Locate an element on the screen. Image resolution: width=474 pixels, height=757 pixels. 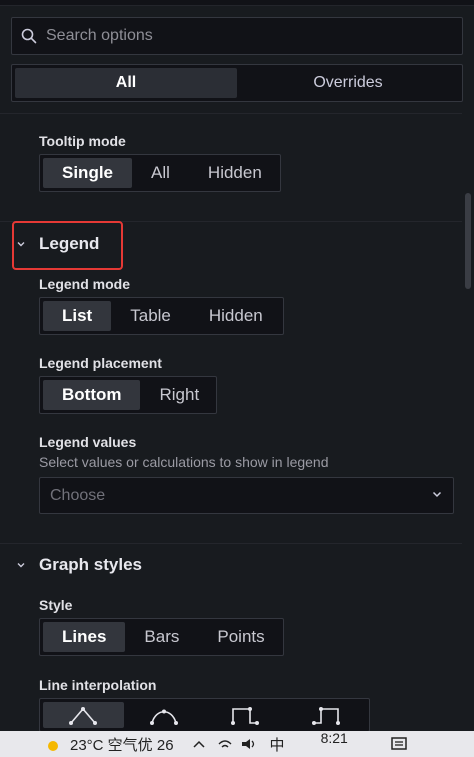
search-input is located at coordinates (246, 36).